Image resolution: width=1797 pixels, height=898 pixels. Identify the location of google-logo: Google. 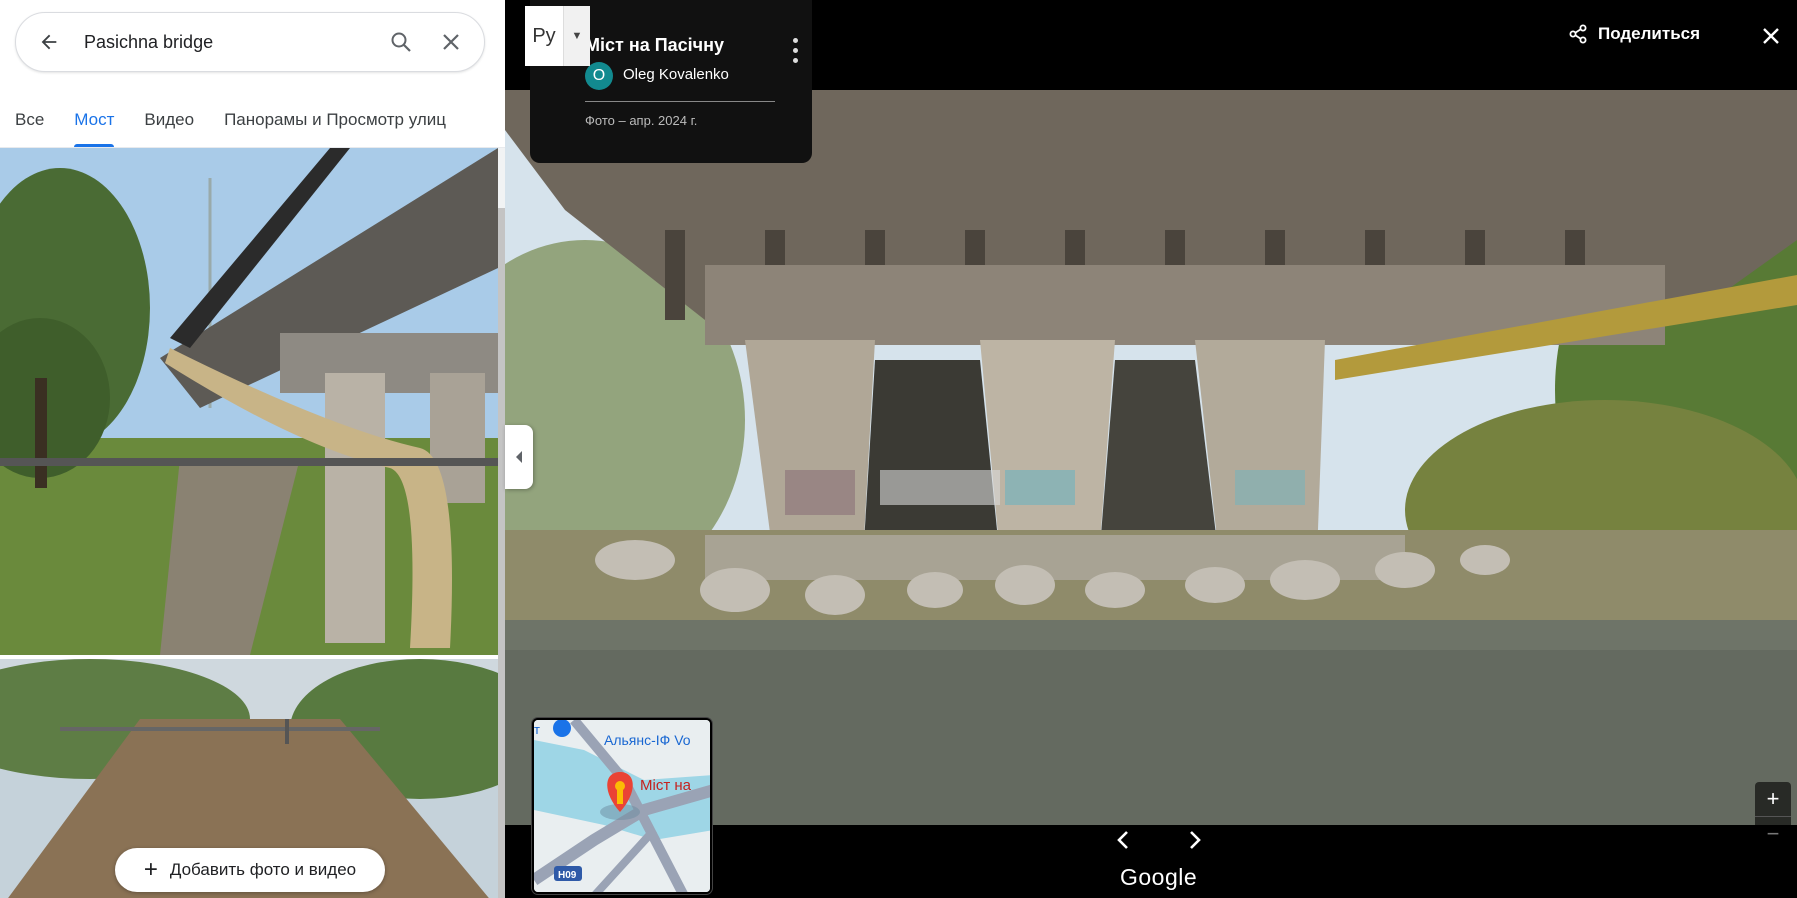
(1159, 877).